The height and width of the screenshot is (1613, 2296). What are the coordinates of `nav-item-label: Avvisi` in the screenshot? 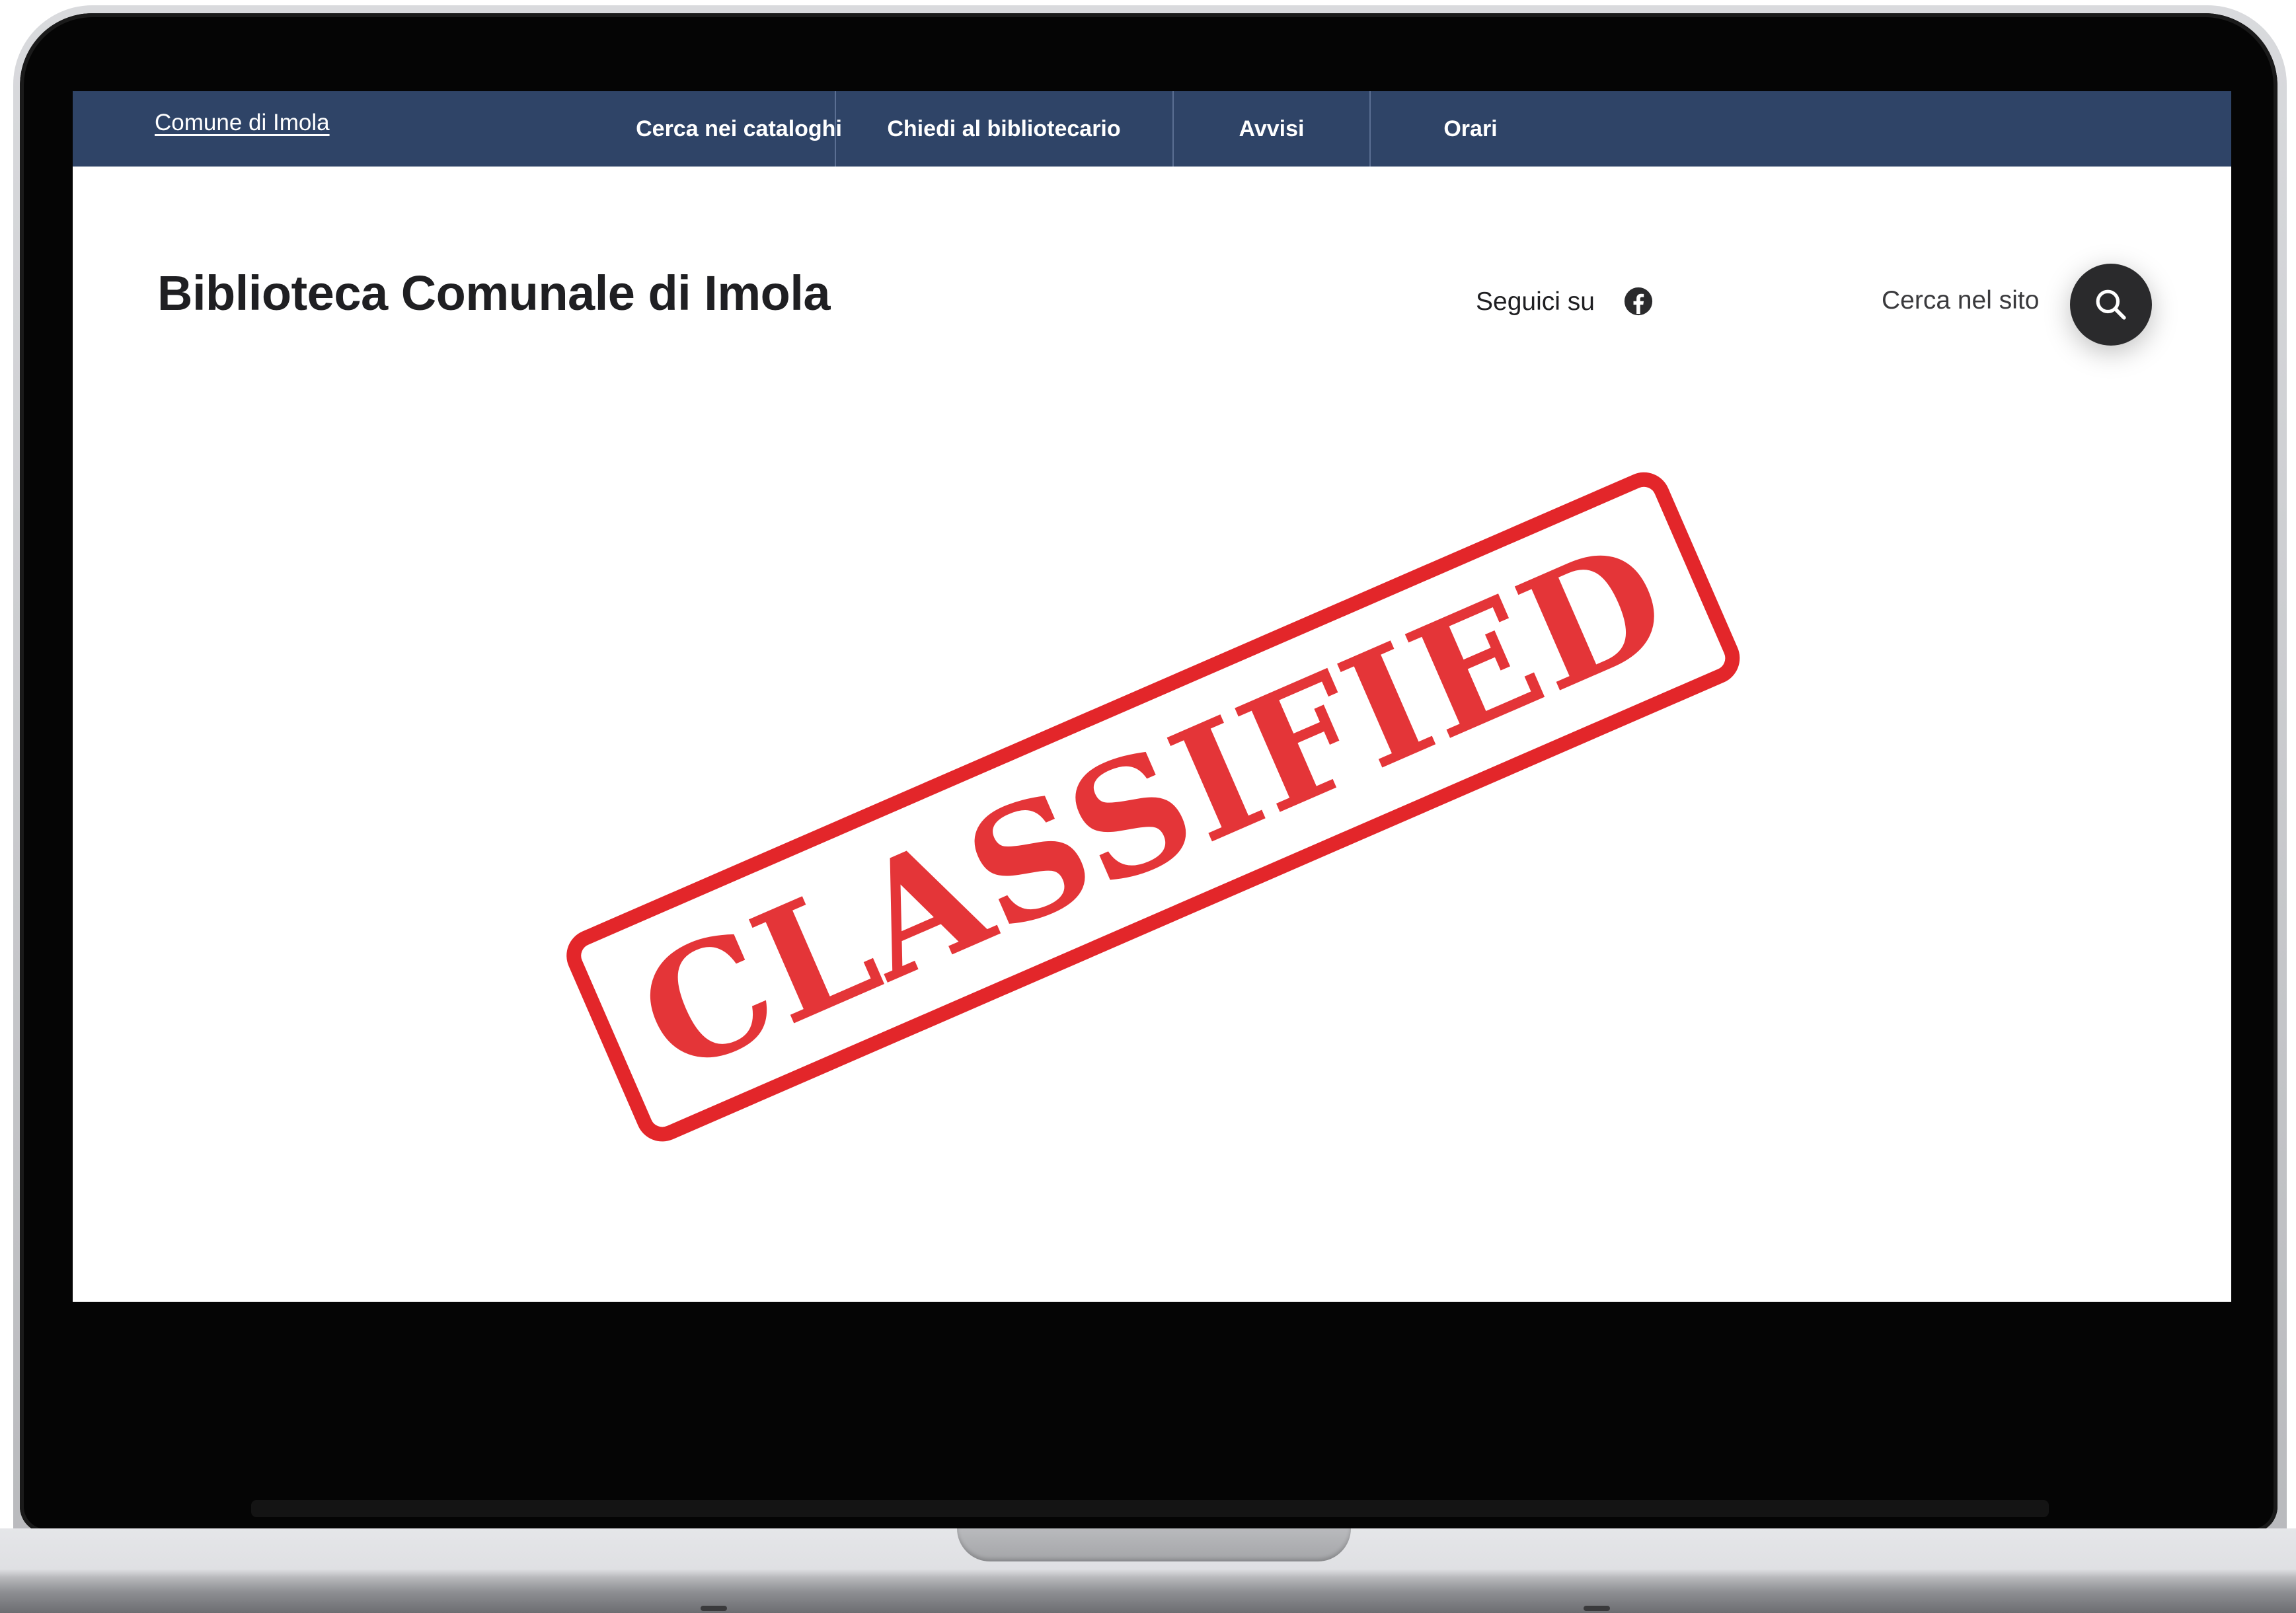 It's located at (1272, 128).